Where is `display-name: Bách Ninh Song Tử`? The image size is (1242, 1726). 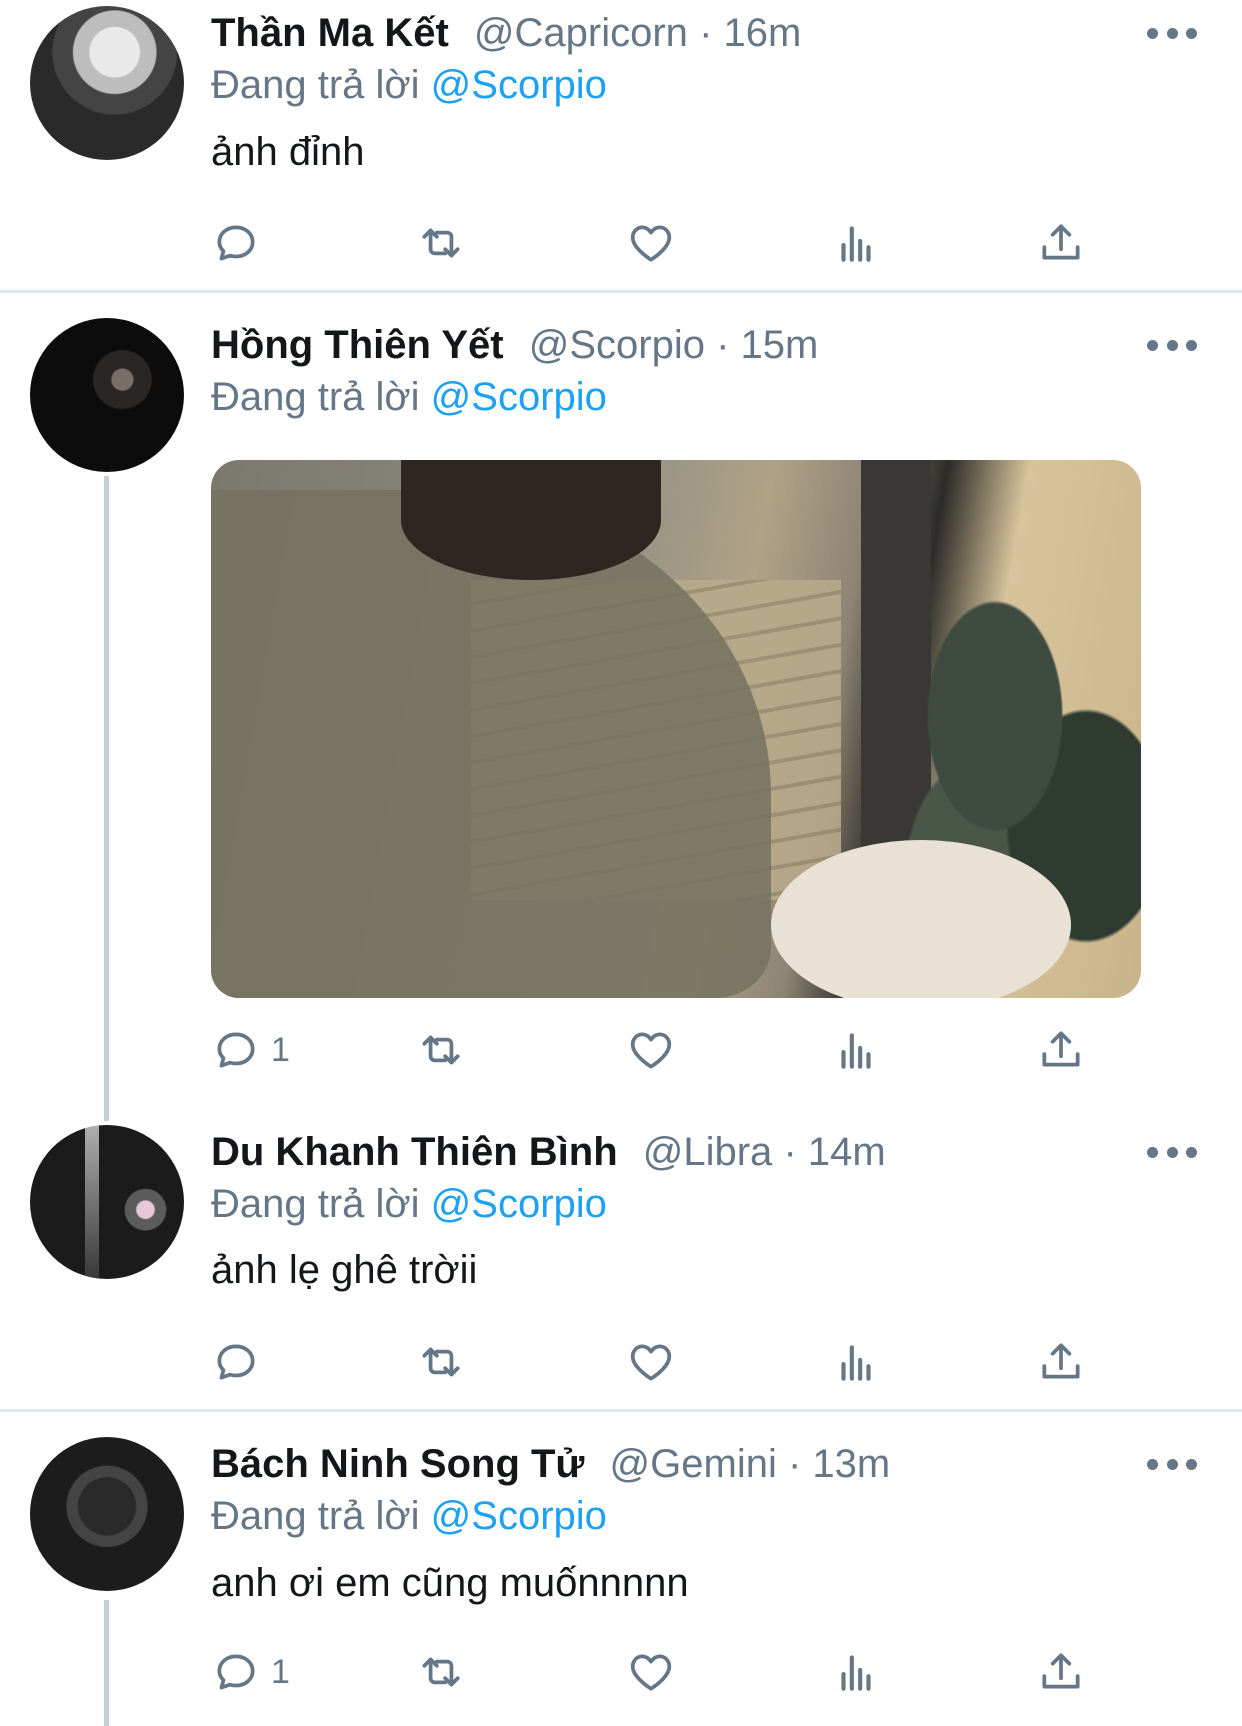
display-name: Bách Ninh Song Tử is located at coordinates (397, 1464).